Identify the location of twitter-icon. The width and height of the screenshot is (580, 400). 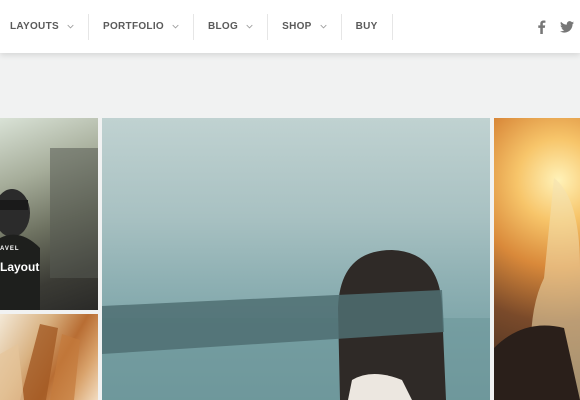
(567, 26).